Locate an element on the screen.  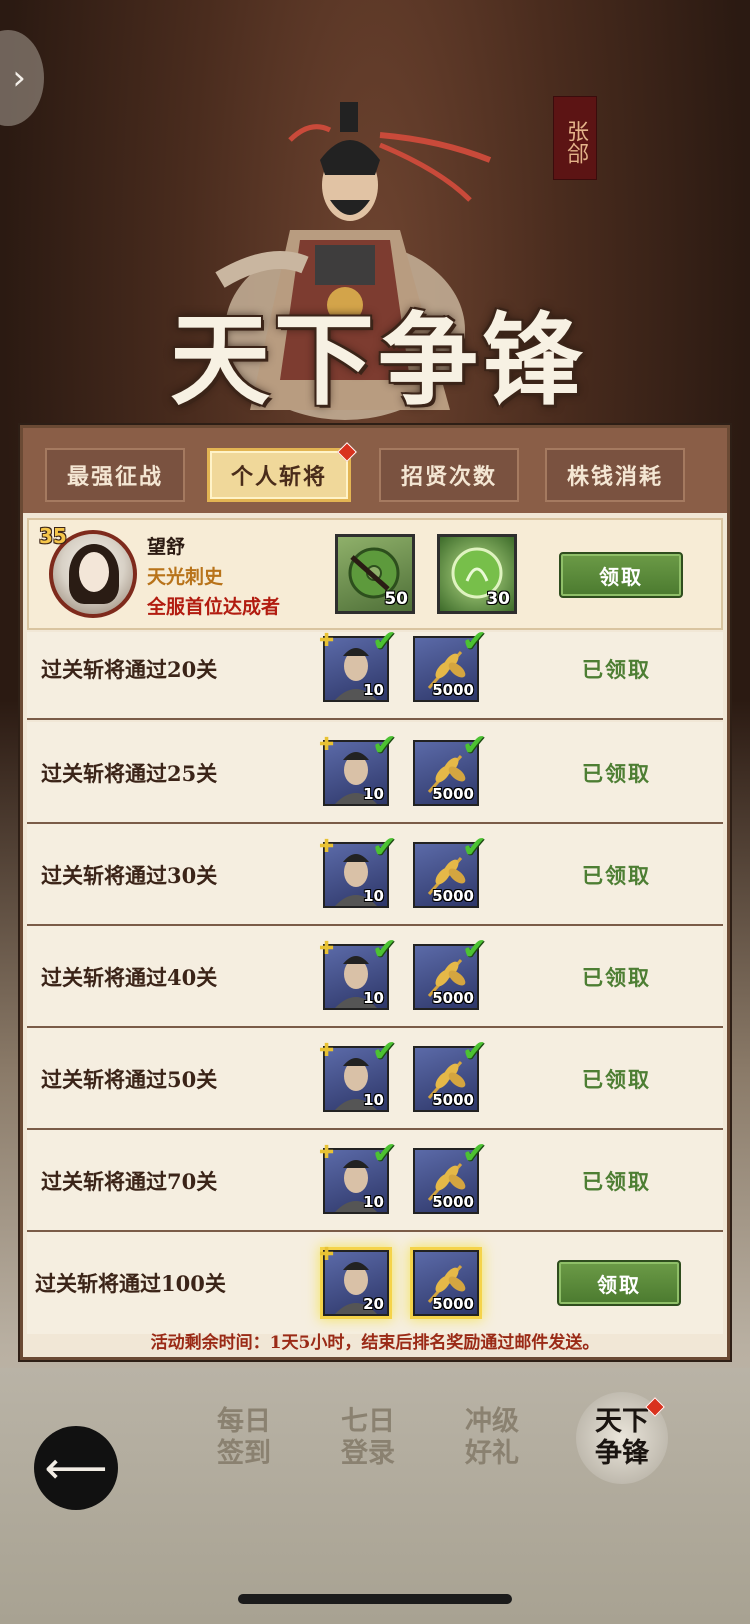
nav-seven-day-login: 七日 登录 is located at coordinates (368, 1438).